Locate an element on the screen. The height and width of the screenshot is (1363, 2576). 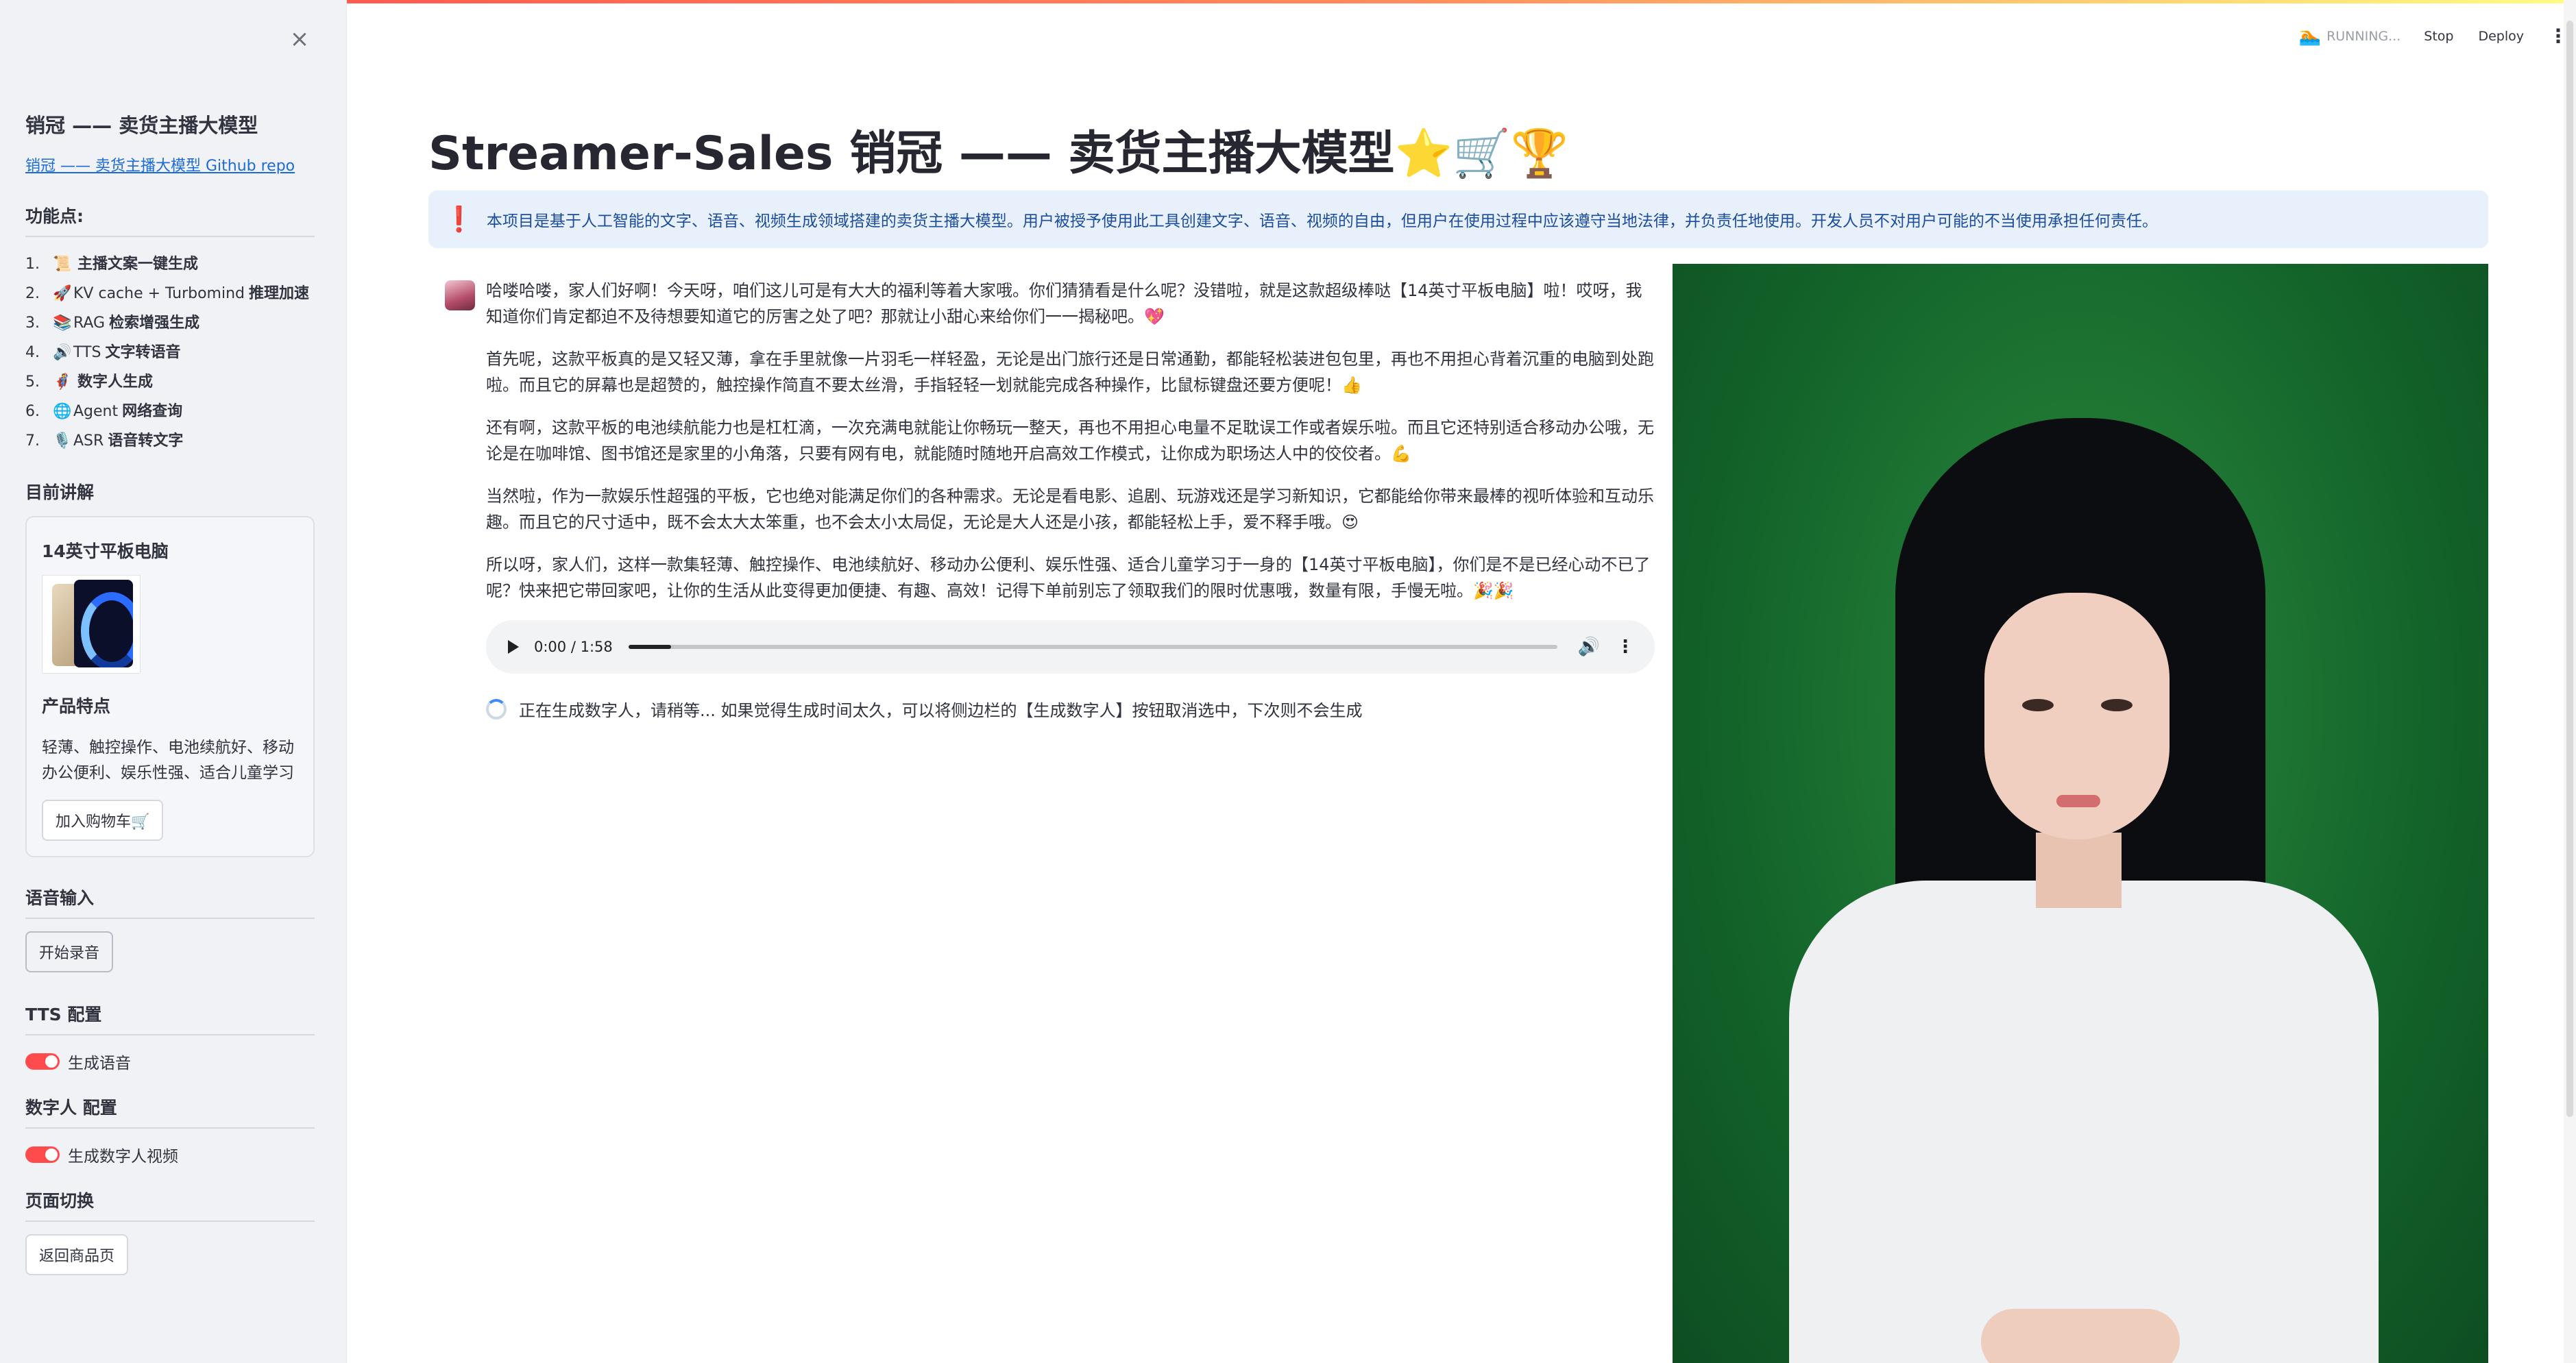
tablet-swirl-shape is located at coordinates (107, 629).